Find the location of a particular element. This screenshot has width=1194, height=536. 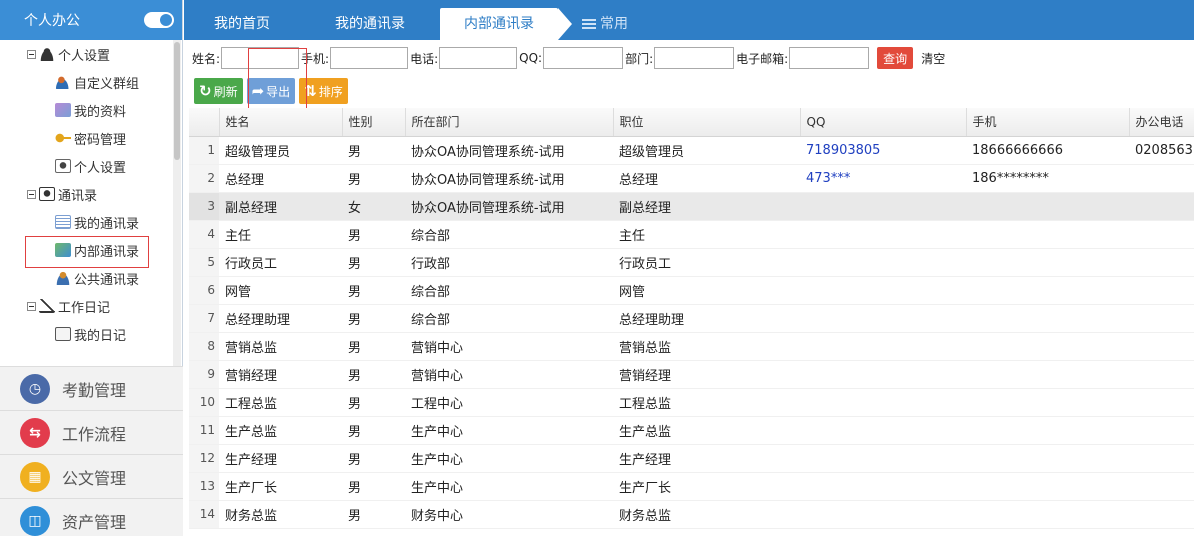

clock-icon: ◷ is located at coordinates (35, 388).